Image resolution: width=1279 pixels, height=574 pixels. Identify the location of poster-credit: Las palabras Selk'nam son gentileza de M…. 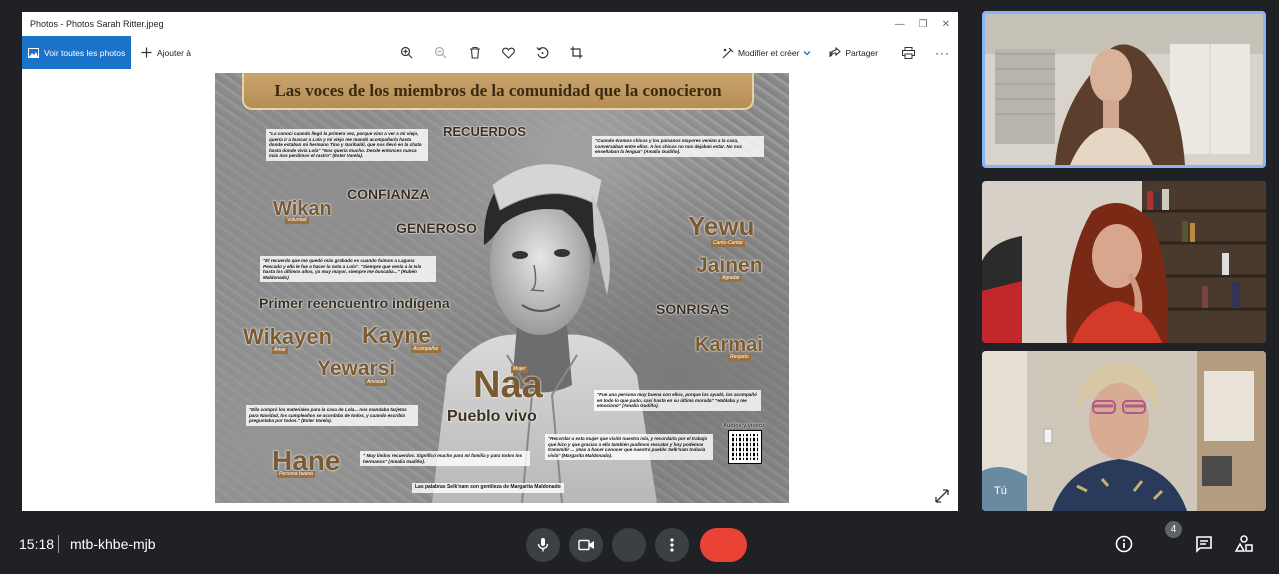
(488, 488).